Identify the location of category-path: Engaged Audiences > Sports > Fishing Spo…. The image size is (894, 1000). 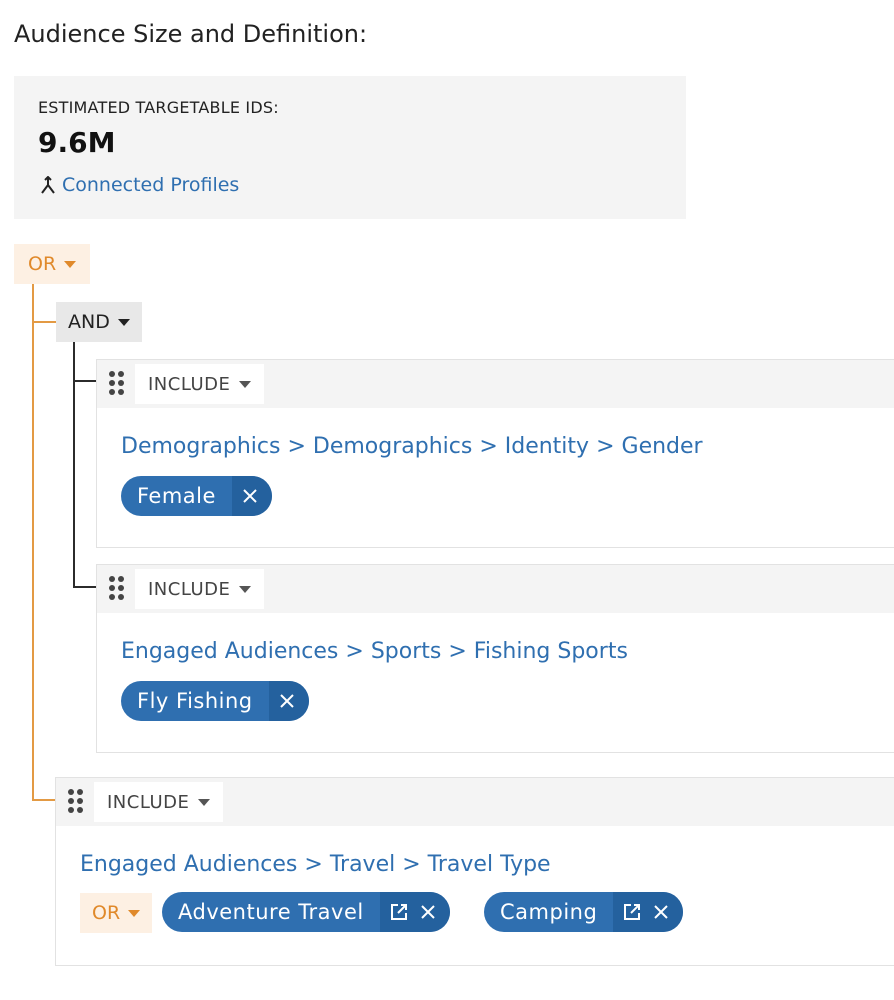
(374, 651).